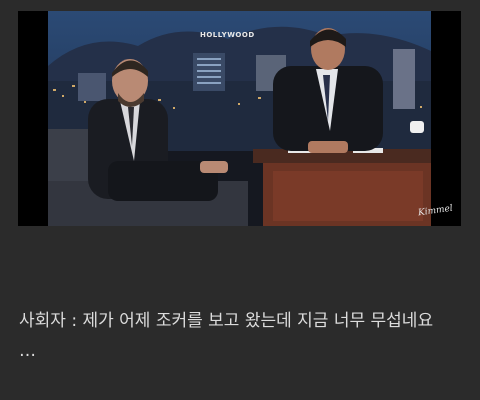 The width and height of the screenshot is (480, 400). I want to click on svg-text: HOLLYWOOD, so click(227, 35).